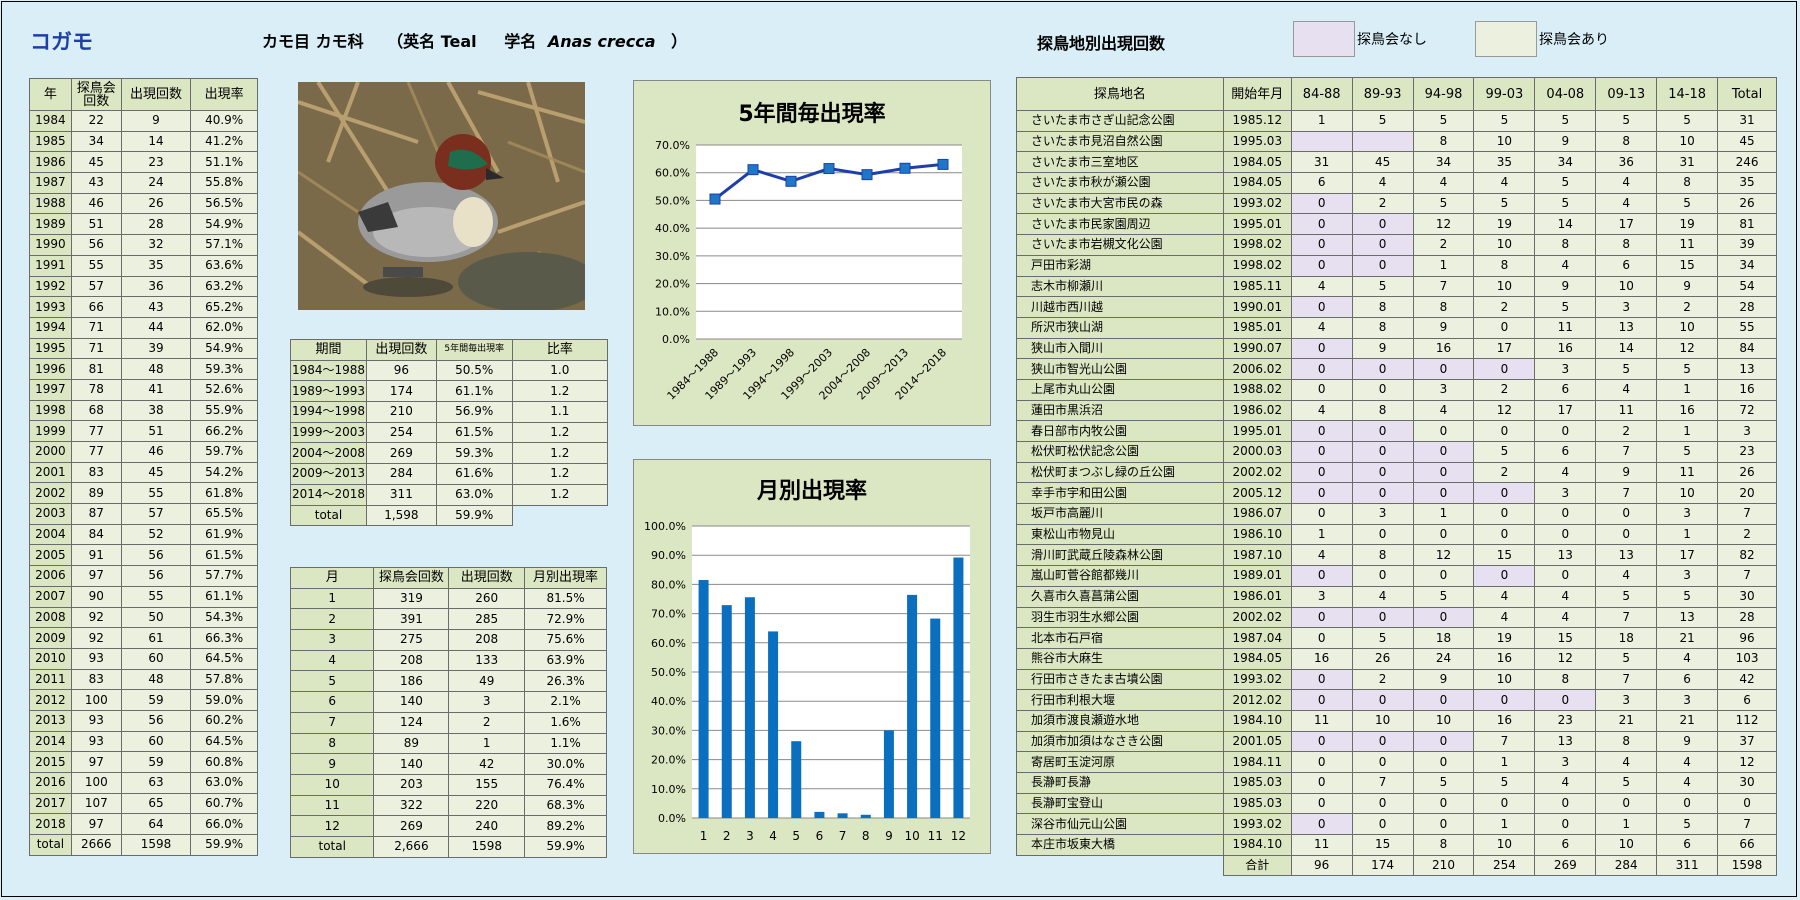  Describe the element at coordinates (156, 286) in the screenshot. I see `yearly-cell: 36` at that location.